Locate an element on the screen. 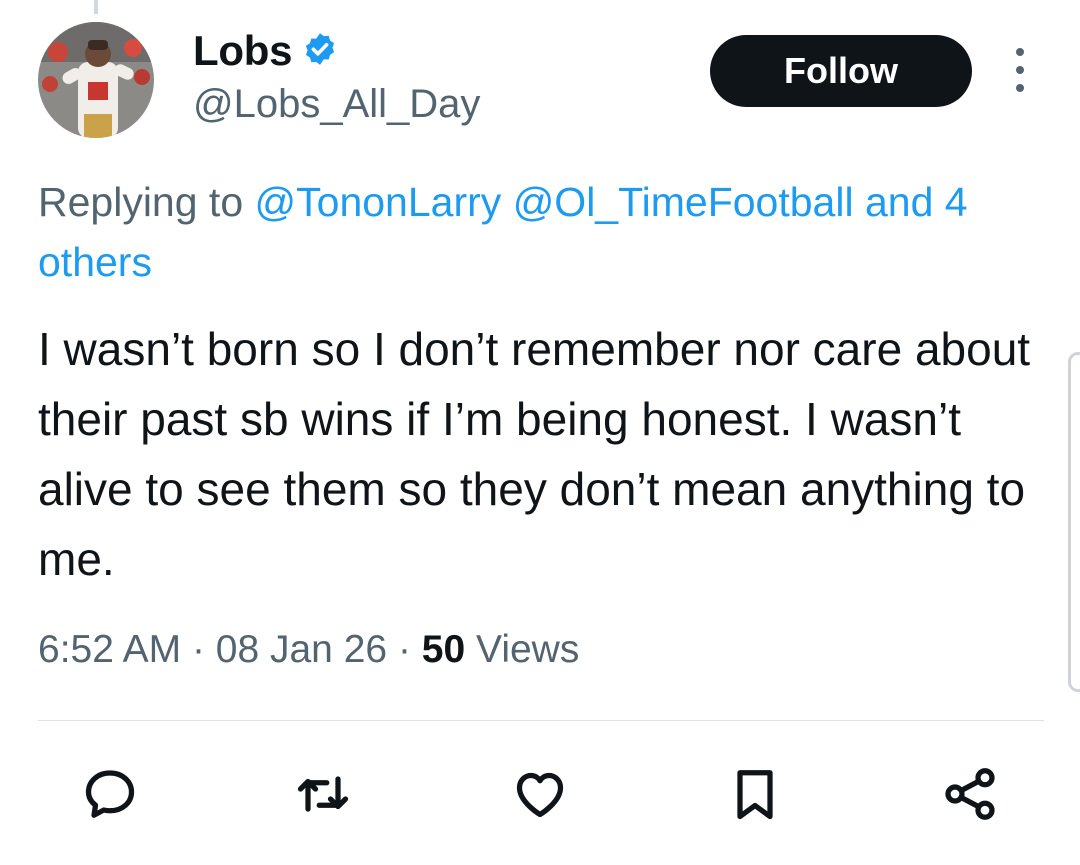 This screenshot has height=865, width=1080. avatar is located at coordinates (96, 80).